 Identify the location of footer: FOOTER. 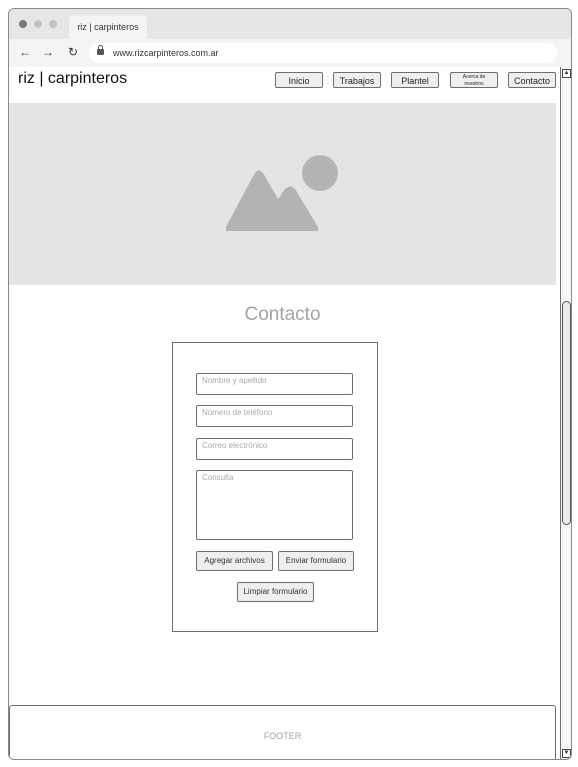
(282, 732).